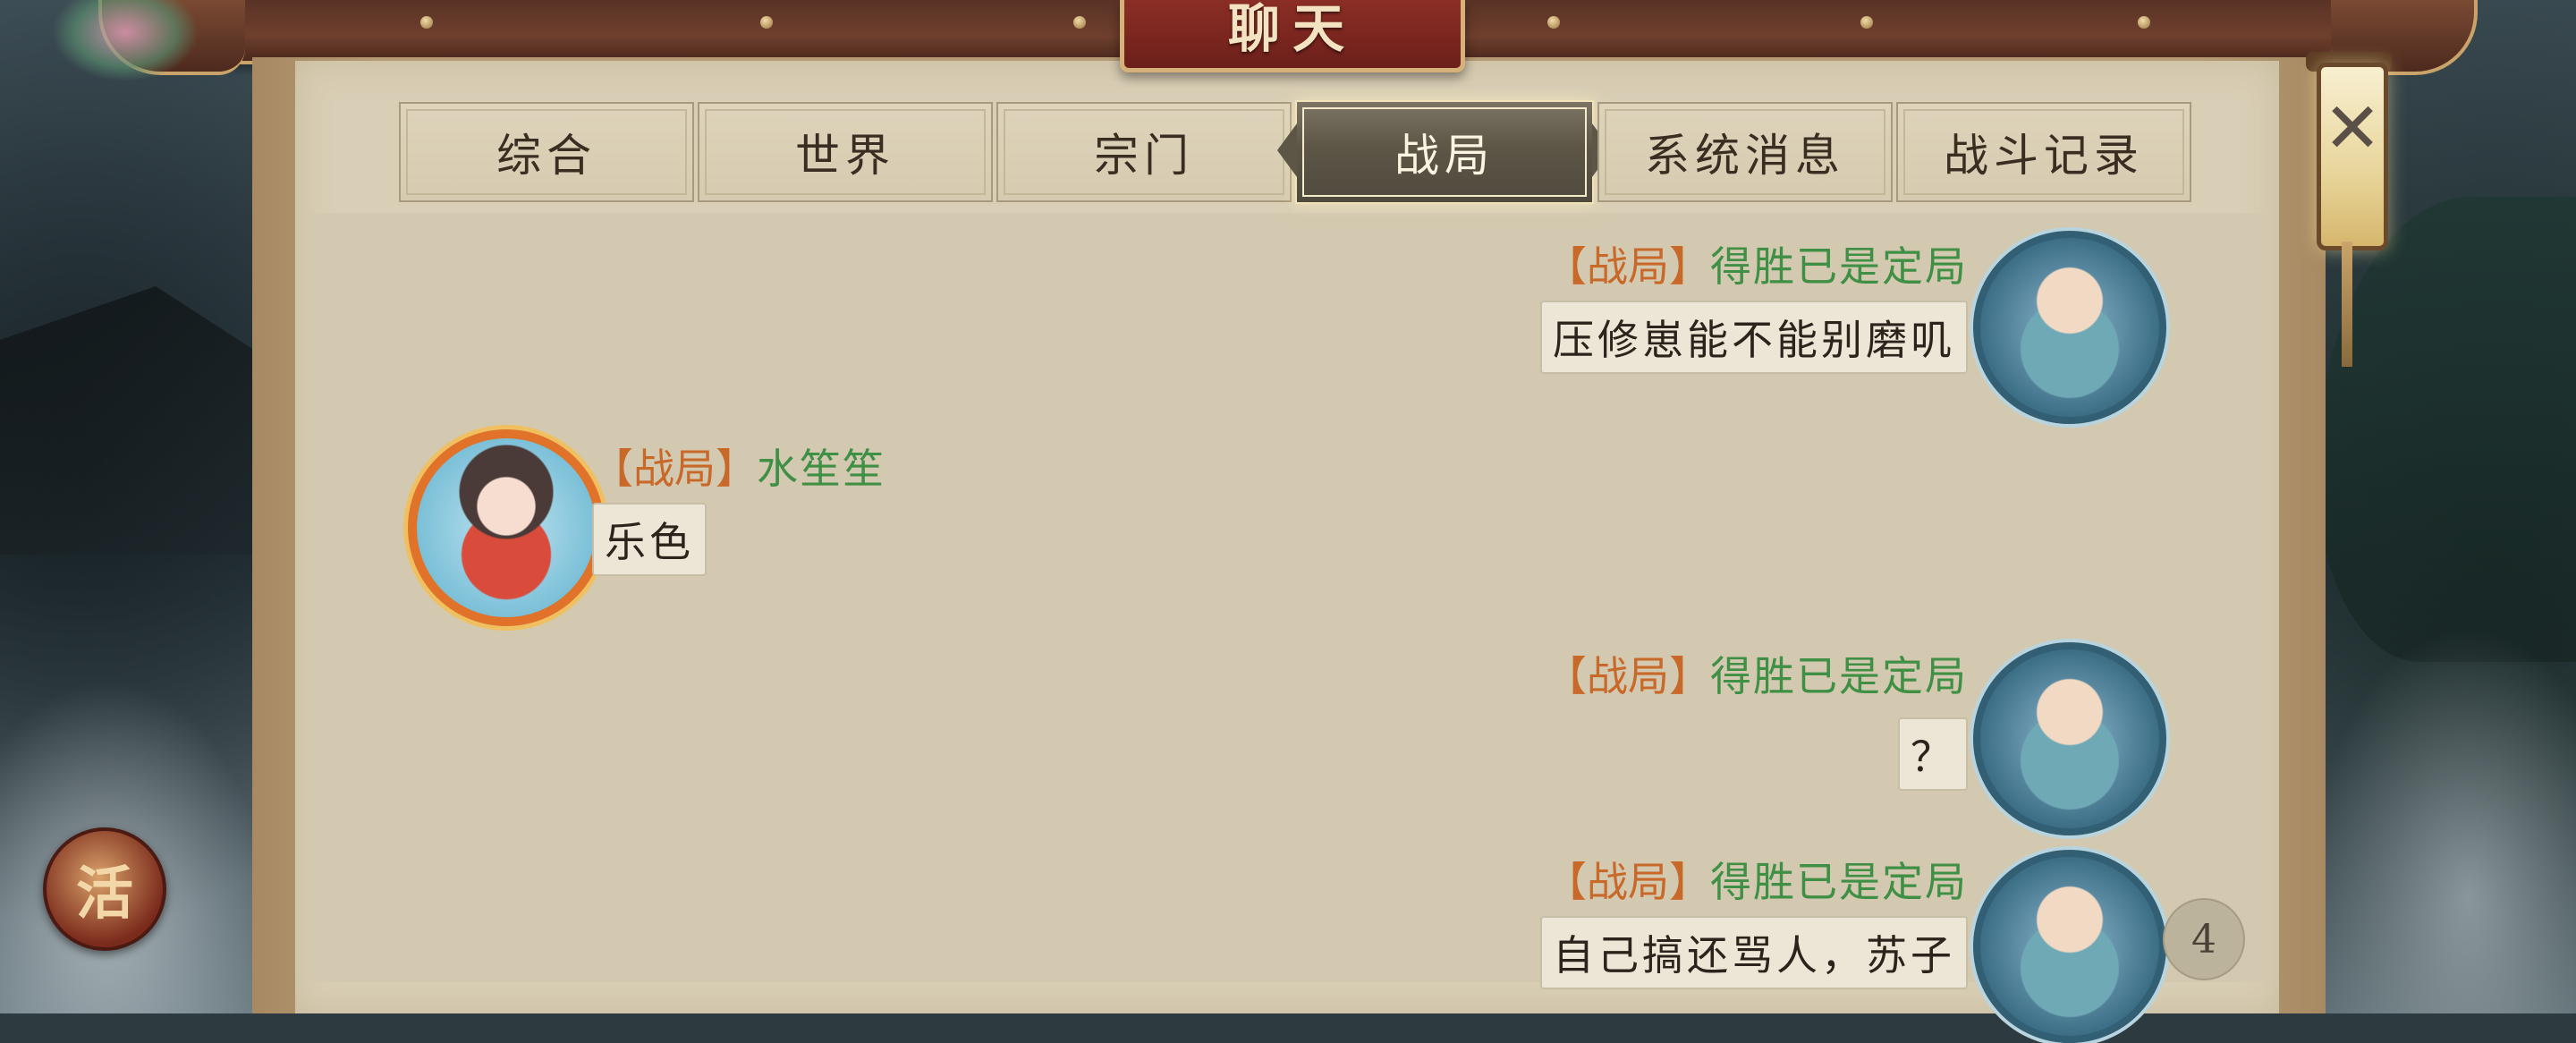  I want to click on activity-badge: 活, so click(104, 889).